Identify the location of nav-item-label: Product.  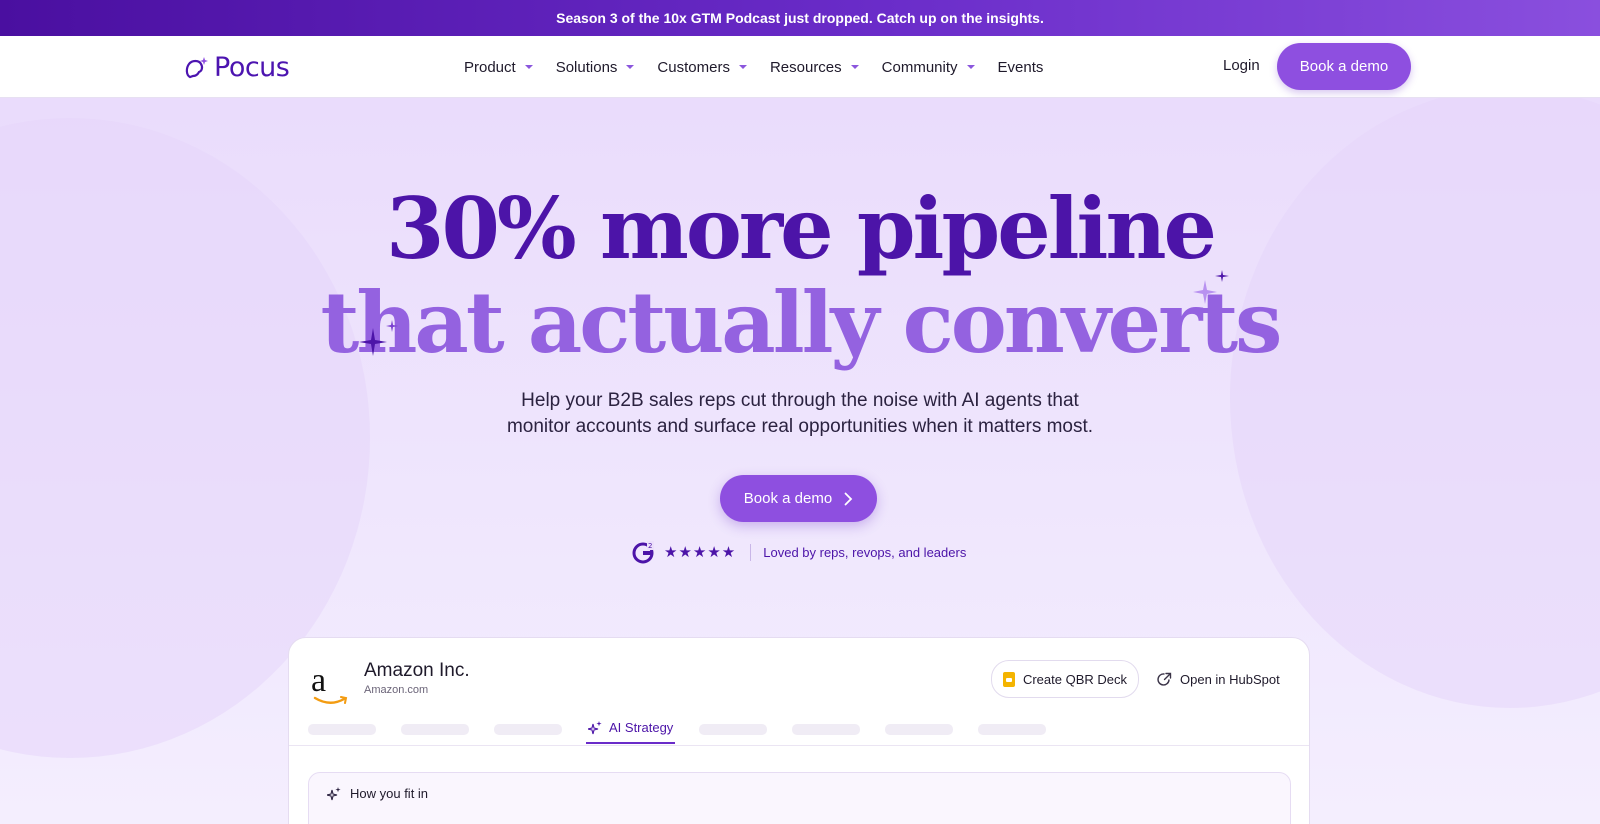
(490, 67).